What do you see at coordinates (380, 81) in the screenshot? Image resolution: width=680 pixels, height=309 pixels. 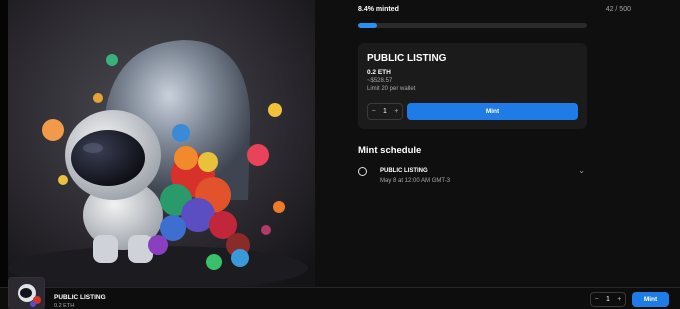 I see `price-usd: ~$528.57` at bounding box center [380, 81].